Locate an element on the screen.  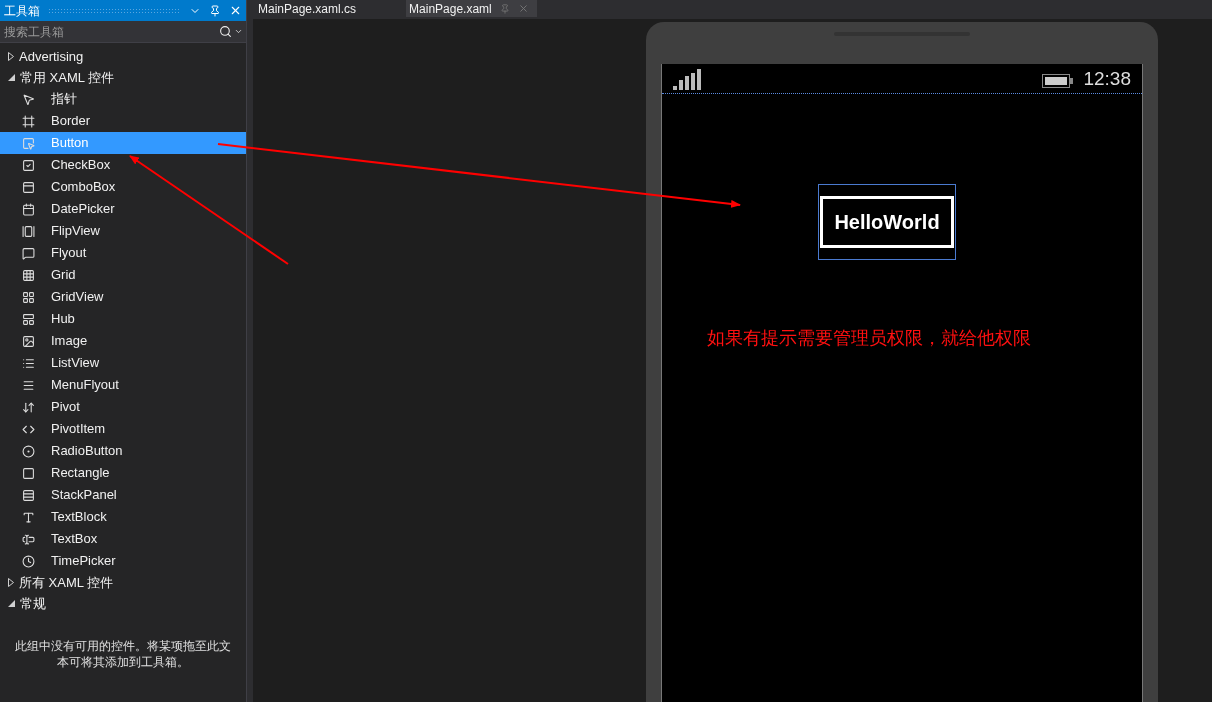
group-header: 常规 is located at coordinates (33, 603).